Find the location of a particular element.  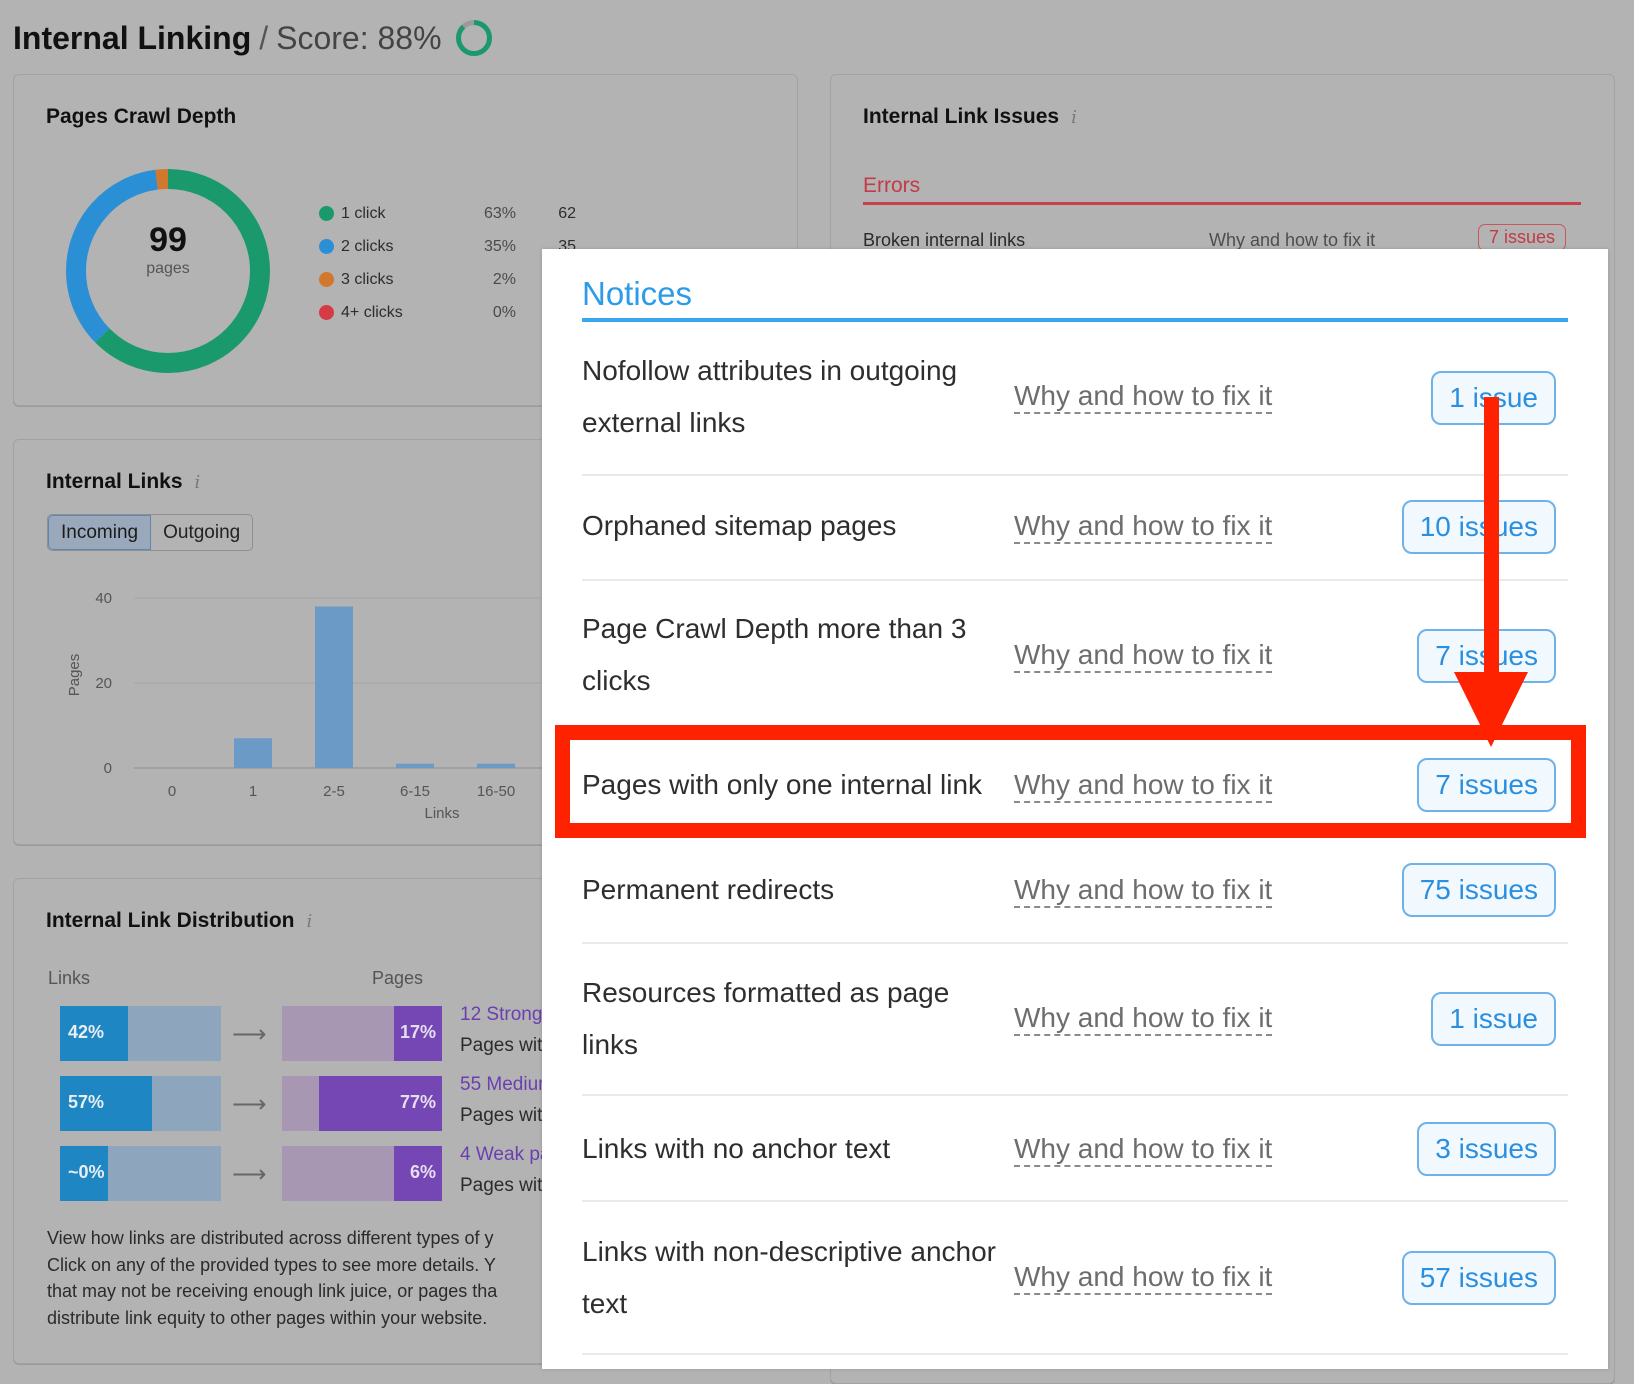

pages-share-value: 77% is located at coordinates (417, 1102).